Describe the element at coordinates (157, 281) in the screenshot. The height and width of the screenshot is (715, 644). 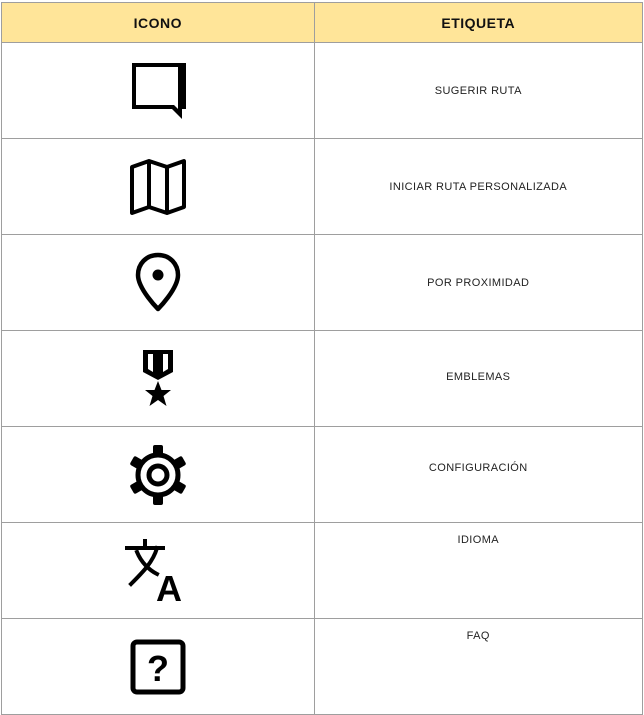
I see `location-pin-icon` at that location.